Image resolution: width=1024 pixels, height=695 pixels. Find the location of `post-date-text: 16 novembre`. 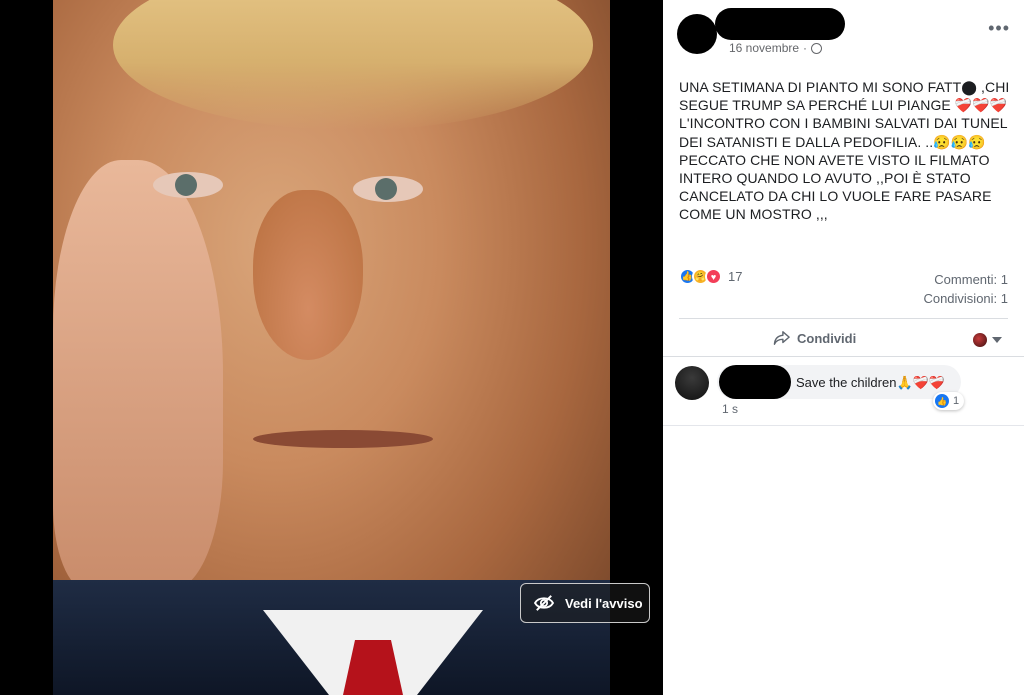

post-date-text: 16 novembre is located at coordinates (764, 48).